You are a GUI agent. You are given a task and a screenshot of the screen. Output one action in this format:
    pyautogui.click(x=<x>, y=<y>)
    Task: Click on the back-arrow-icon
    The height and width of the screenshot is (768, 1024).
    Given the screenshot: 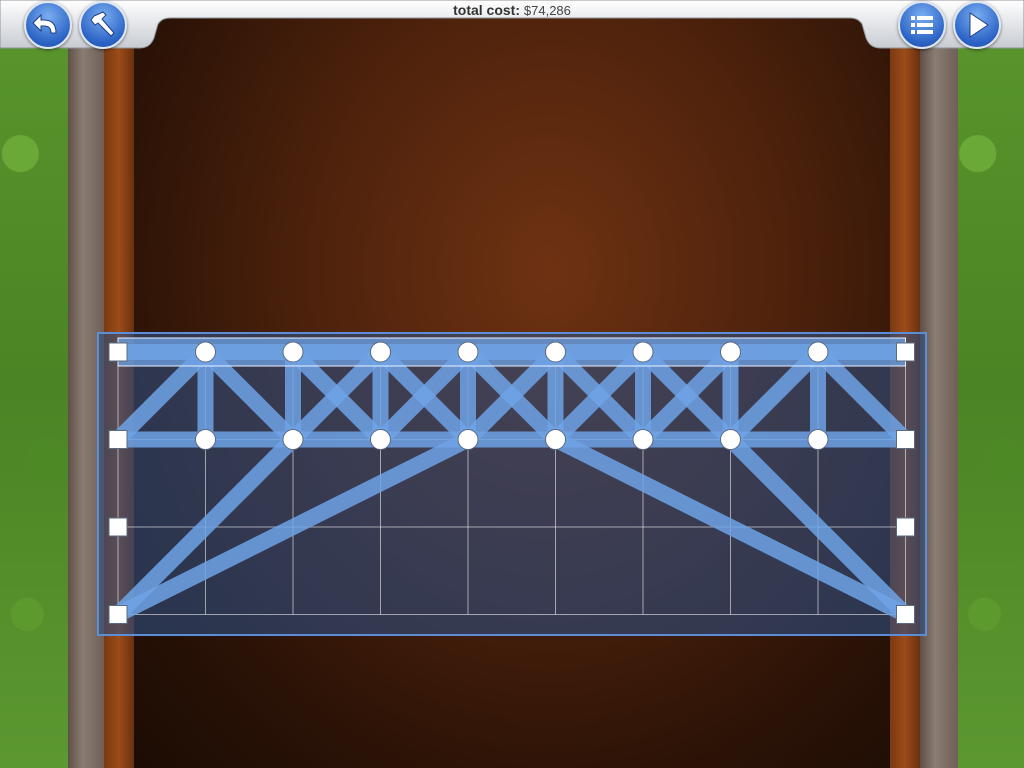 What is the action you would take?
    pyautogui.click(x=44, y=23)
    